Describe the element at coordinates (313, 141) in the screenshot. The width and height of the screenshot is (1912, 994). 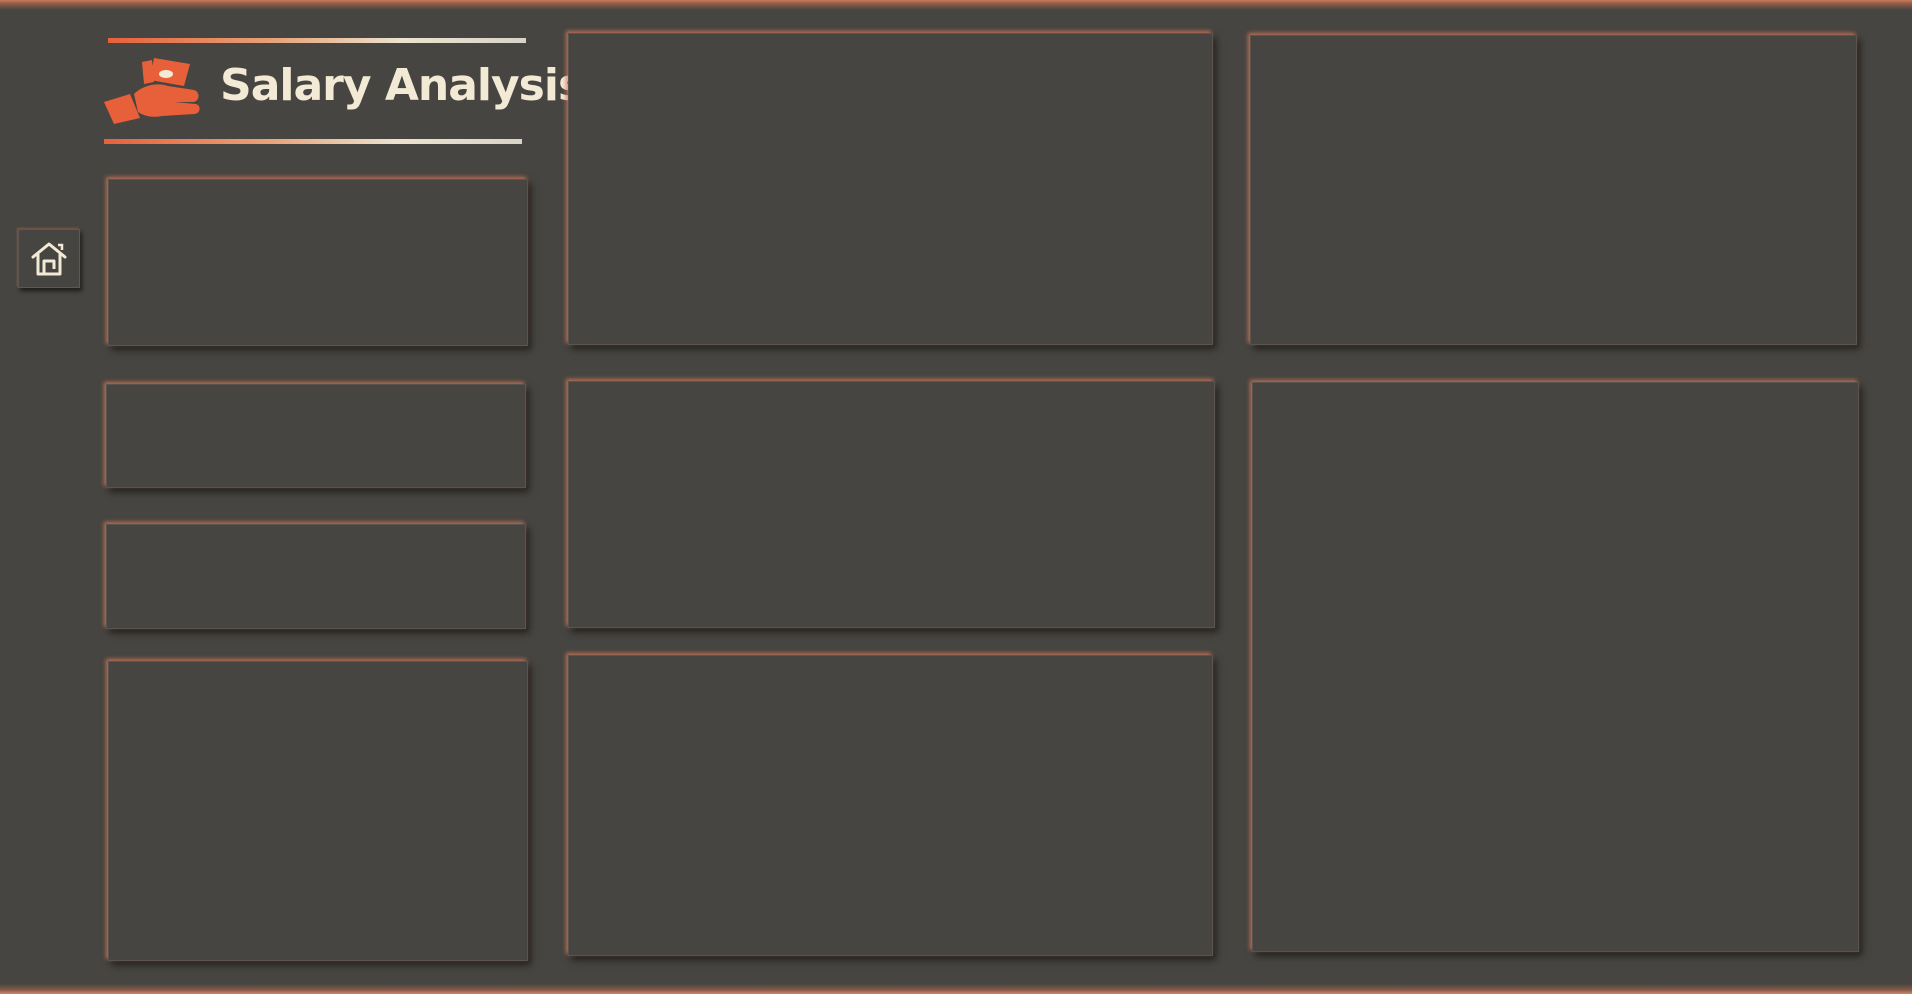
I see `logo-divider-bottom` at that location.